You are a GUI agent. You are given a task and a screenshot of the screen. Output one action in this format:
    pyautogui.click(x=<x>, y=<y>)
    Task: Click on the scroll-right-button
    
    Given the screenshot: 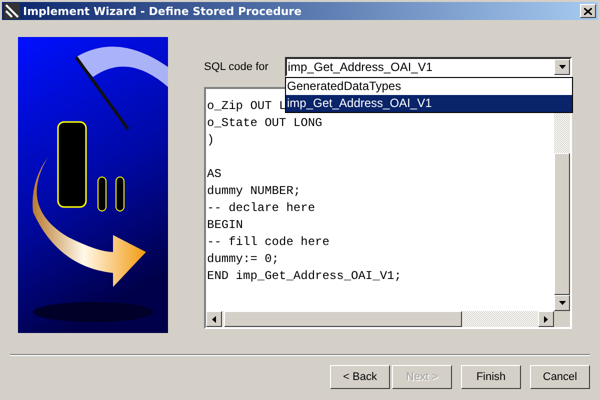 What is the action you would take?
    pyautogui.click(x=546, y=319)
    